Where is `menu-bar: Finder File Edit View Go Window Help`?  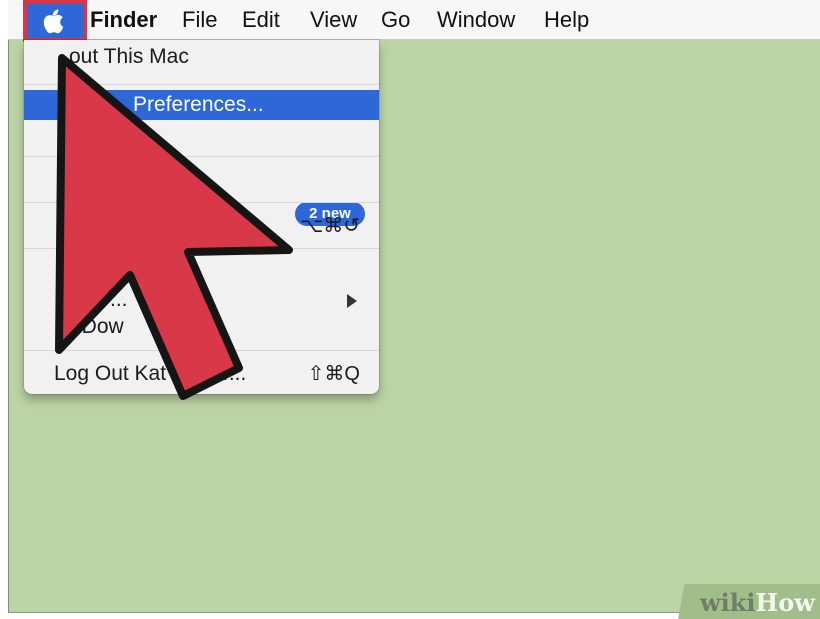
menu-bar: Finder File Edit View Go Window Help is located at coordinates (414, 21).